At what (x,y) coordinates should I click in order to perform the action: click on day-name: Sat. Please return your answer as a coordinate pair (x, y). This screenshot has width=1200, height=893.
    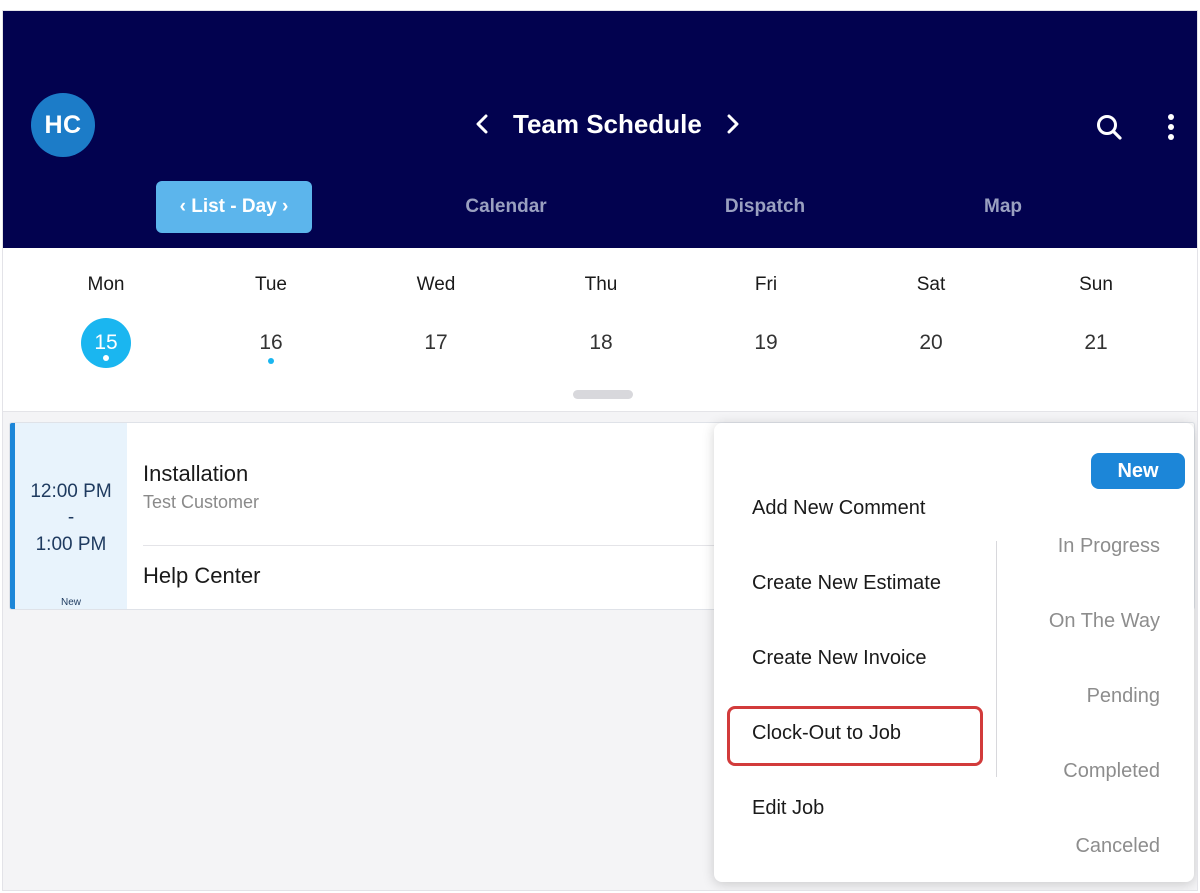
    Looking at the image, I should click on (931, 284).